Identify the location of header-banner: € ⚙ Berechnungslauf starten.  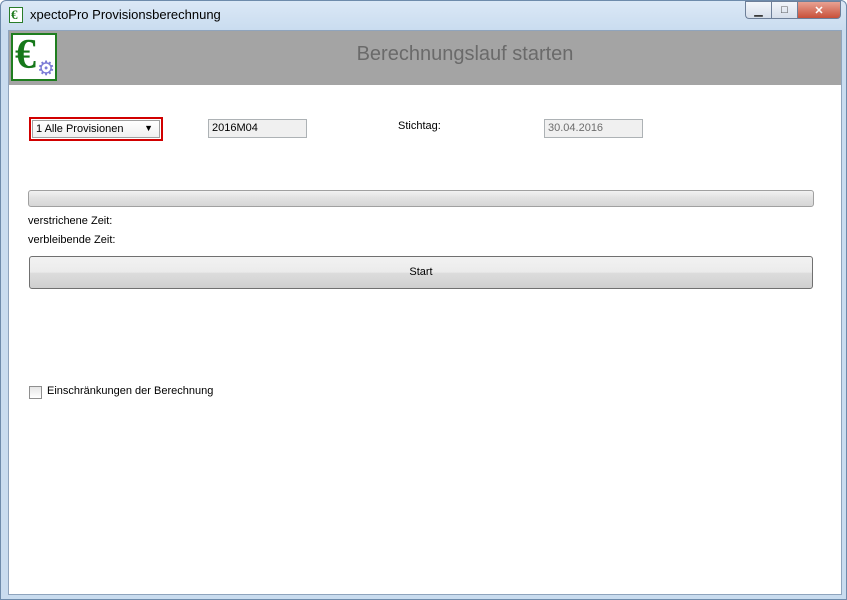
(425, 58).